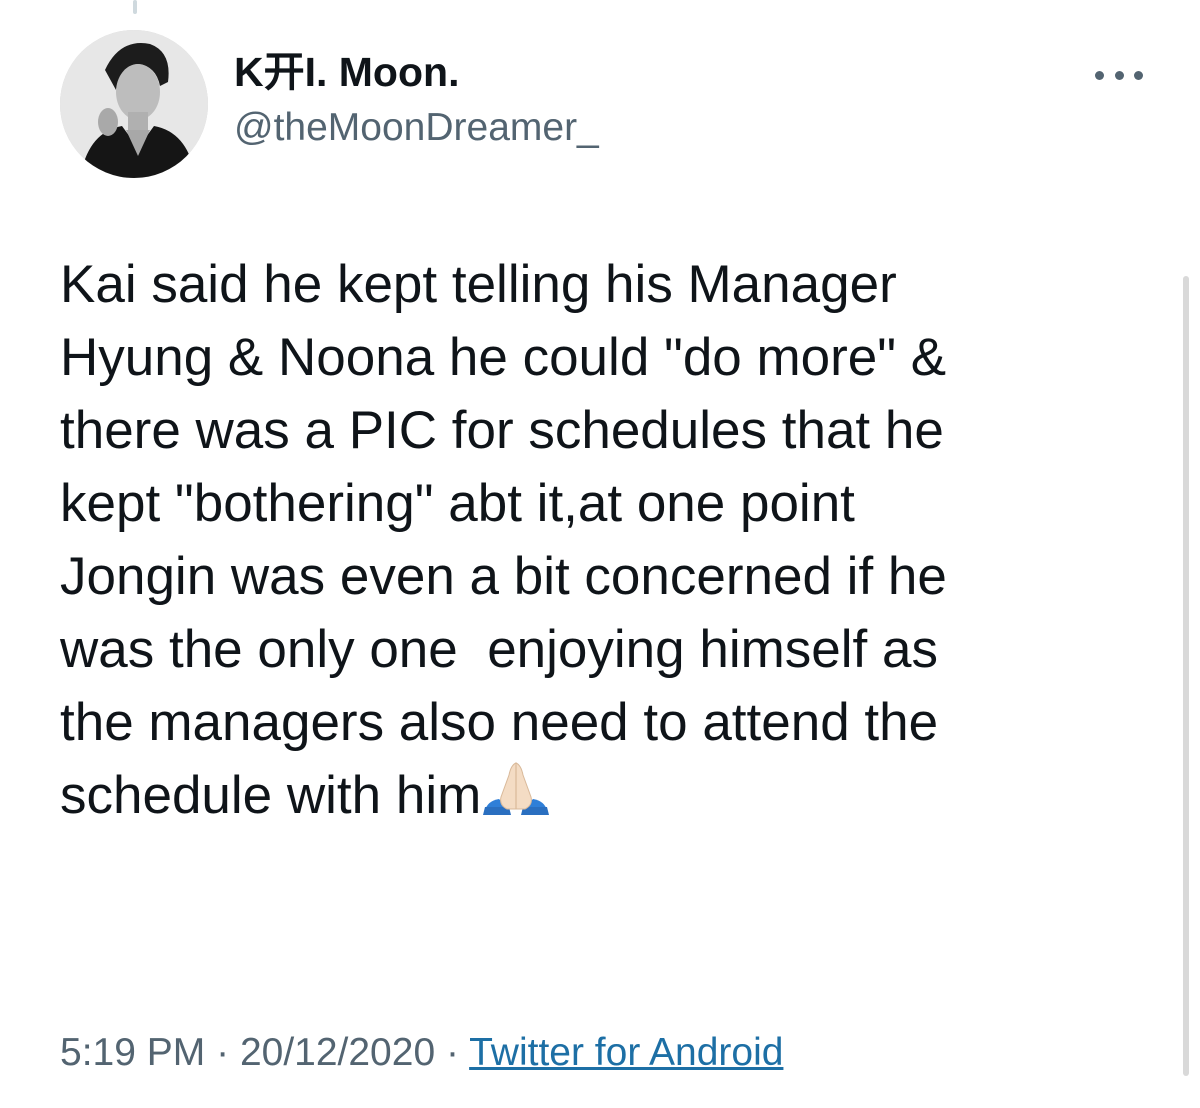  Describe the element at coordinates (499, 649) in the screenshot. I see `tweet-text-line: was the only one enjoying himself as` at that location.